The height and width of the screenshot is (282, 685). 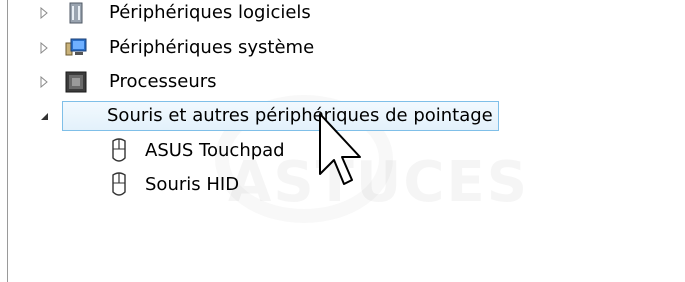 I want to click on system-devices-icon, so click(x=76, y=48).